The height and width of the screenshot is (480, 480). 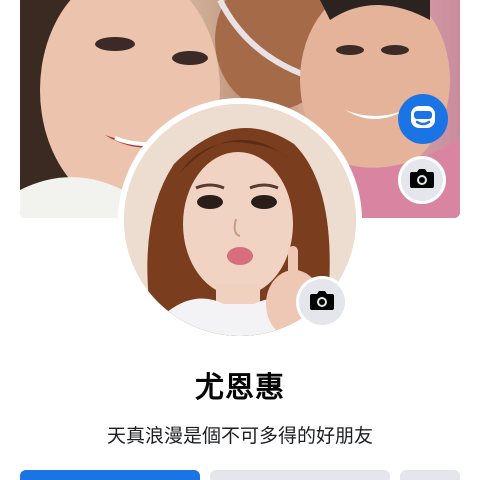 I want to click on cover-camera-button, so click(x=422, y=180).